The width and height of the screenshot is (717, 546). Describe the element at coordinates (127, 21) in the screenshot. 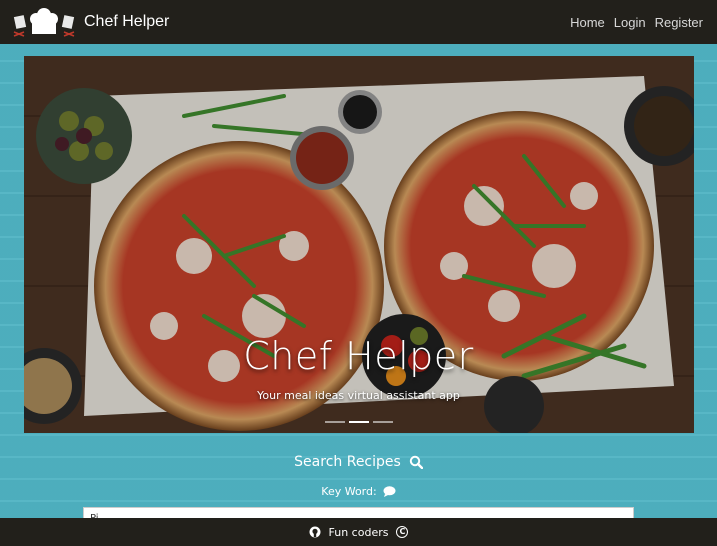

I see `brand-name: Chef Helper` at that location.